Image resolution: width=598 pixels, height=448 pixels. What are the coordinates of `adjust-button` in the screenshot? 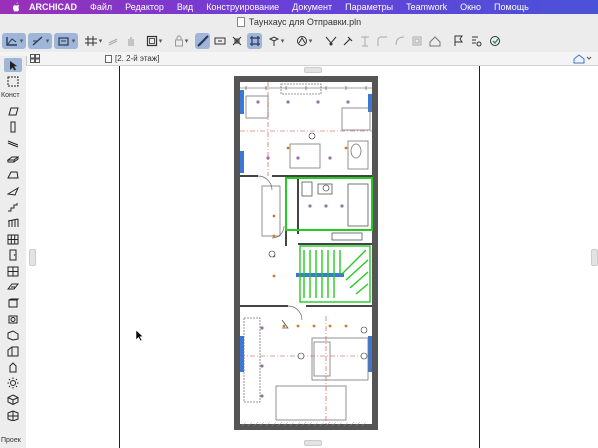 It's located at (347, 41).